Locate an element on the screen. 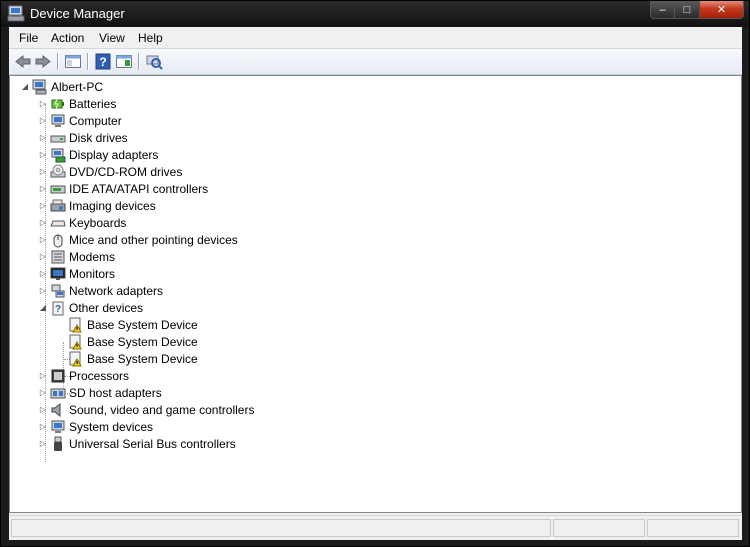  tree-item-label: Batteries is located at coordinates (93, 103).